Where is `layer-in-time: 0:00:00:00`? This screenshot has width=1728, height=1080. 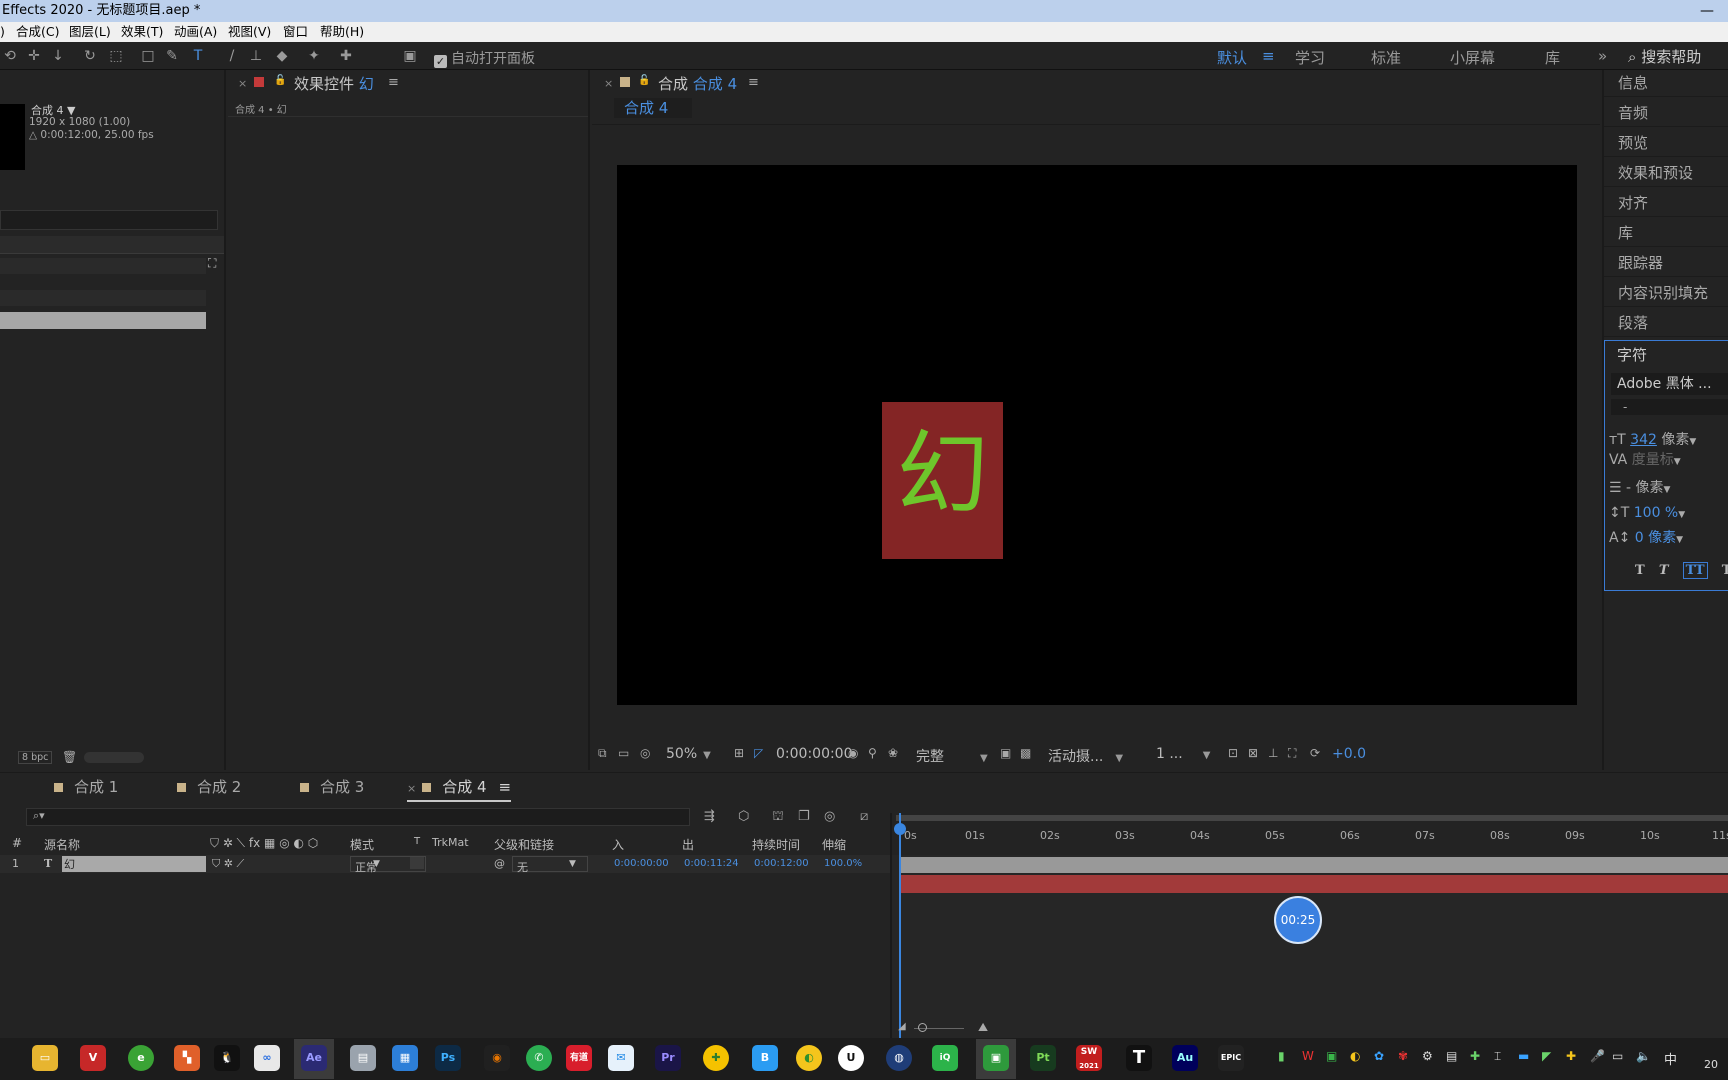 layer-in-time: 0:00:00:00 is located at coordinates (641, 863).